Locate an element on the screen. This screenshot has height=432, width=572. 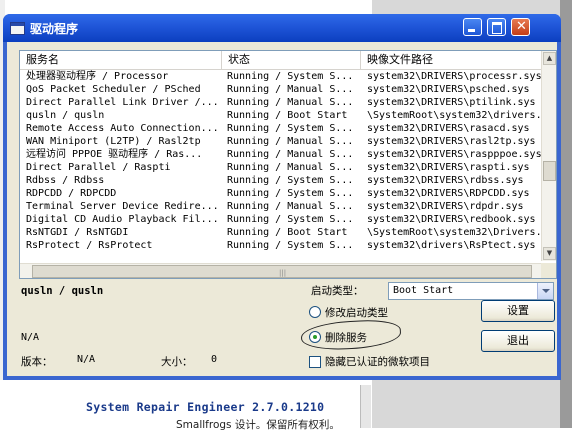
image-path-cell: system32\DRIVERS\rdpdr.sys is located at coordinates (445, 206).